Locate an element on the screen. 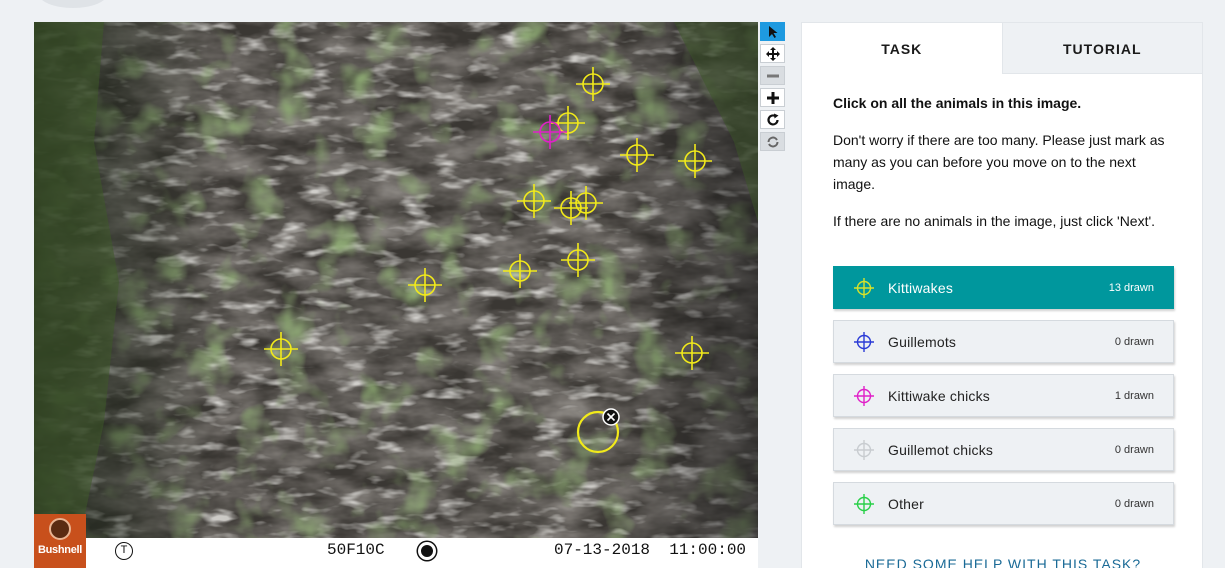 The image size is (1225, 568). rotate-button is located at coordinates (772, 119).